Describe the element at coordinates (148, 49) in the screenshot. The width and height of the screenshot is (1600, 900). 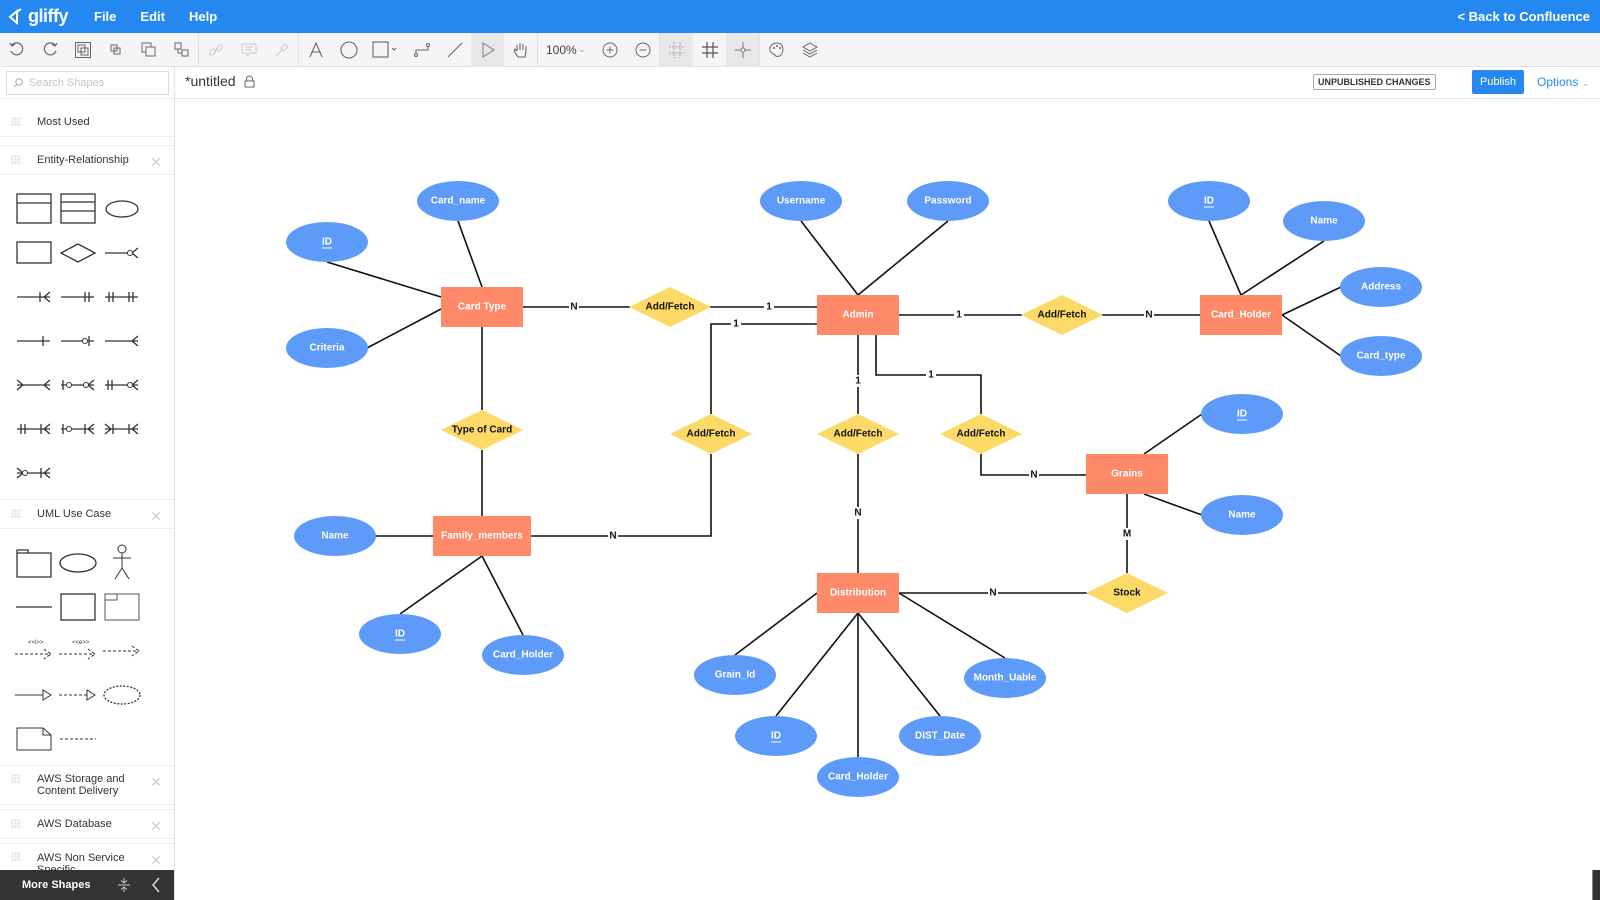
I see `bring-to-front-button` at that location.